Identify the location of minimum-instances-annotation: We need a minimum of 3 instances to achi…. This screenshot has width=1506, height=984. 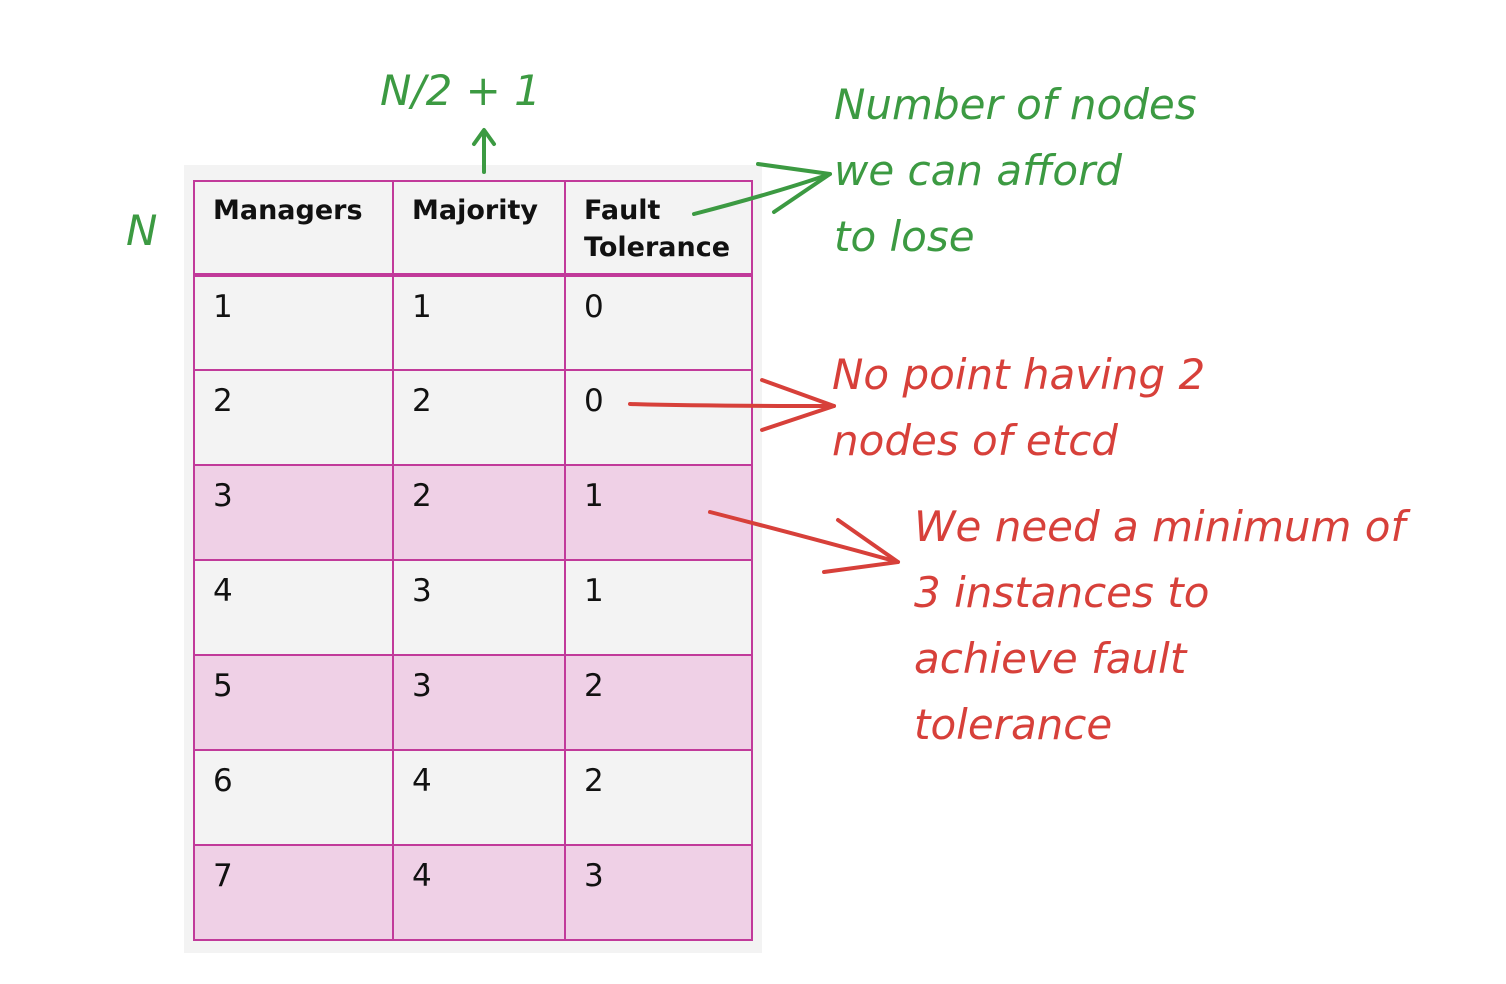
(1204, 626).